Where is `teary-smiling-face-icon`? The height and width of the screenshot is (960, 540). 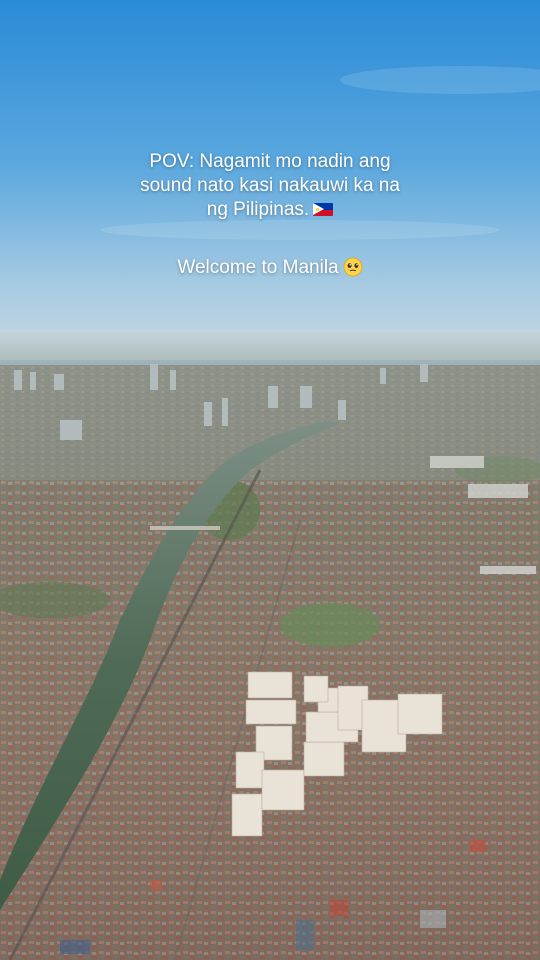
teary-smiling-face-icon is located at coordinates (353, 267).